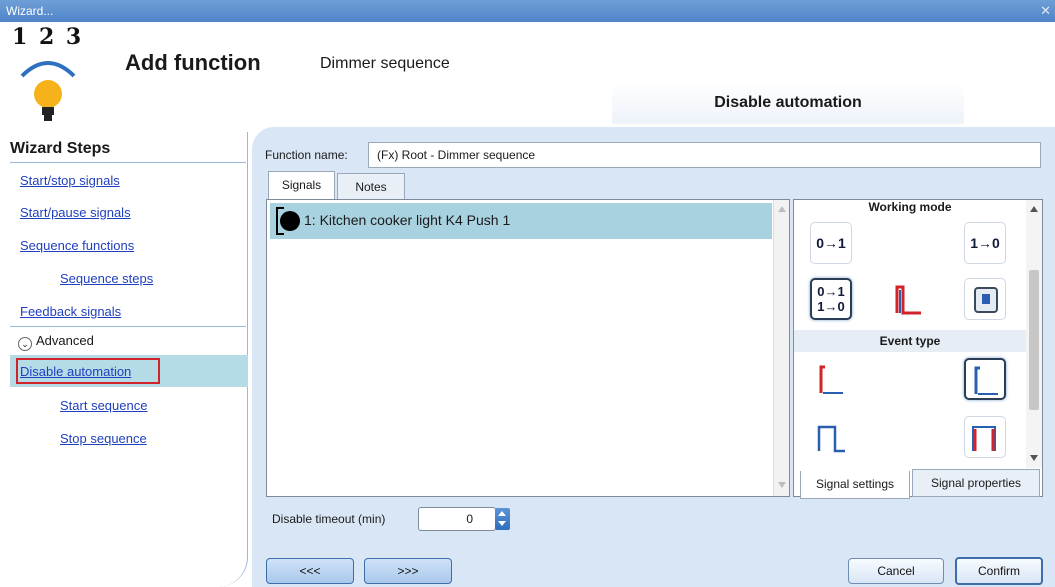 The width and height of the screenshot is (1055, 587). I want to click on page-title: Add function, so click(193, 62).